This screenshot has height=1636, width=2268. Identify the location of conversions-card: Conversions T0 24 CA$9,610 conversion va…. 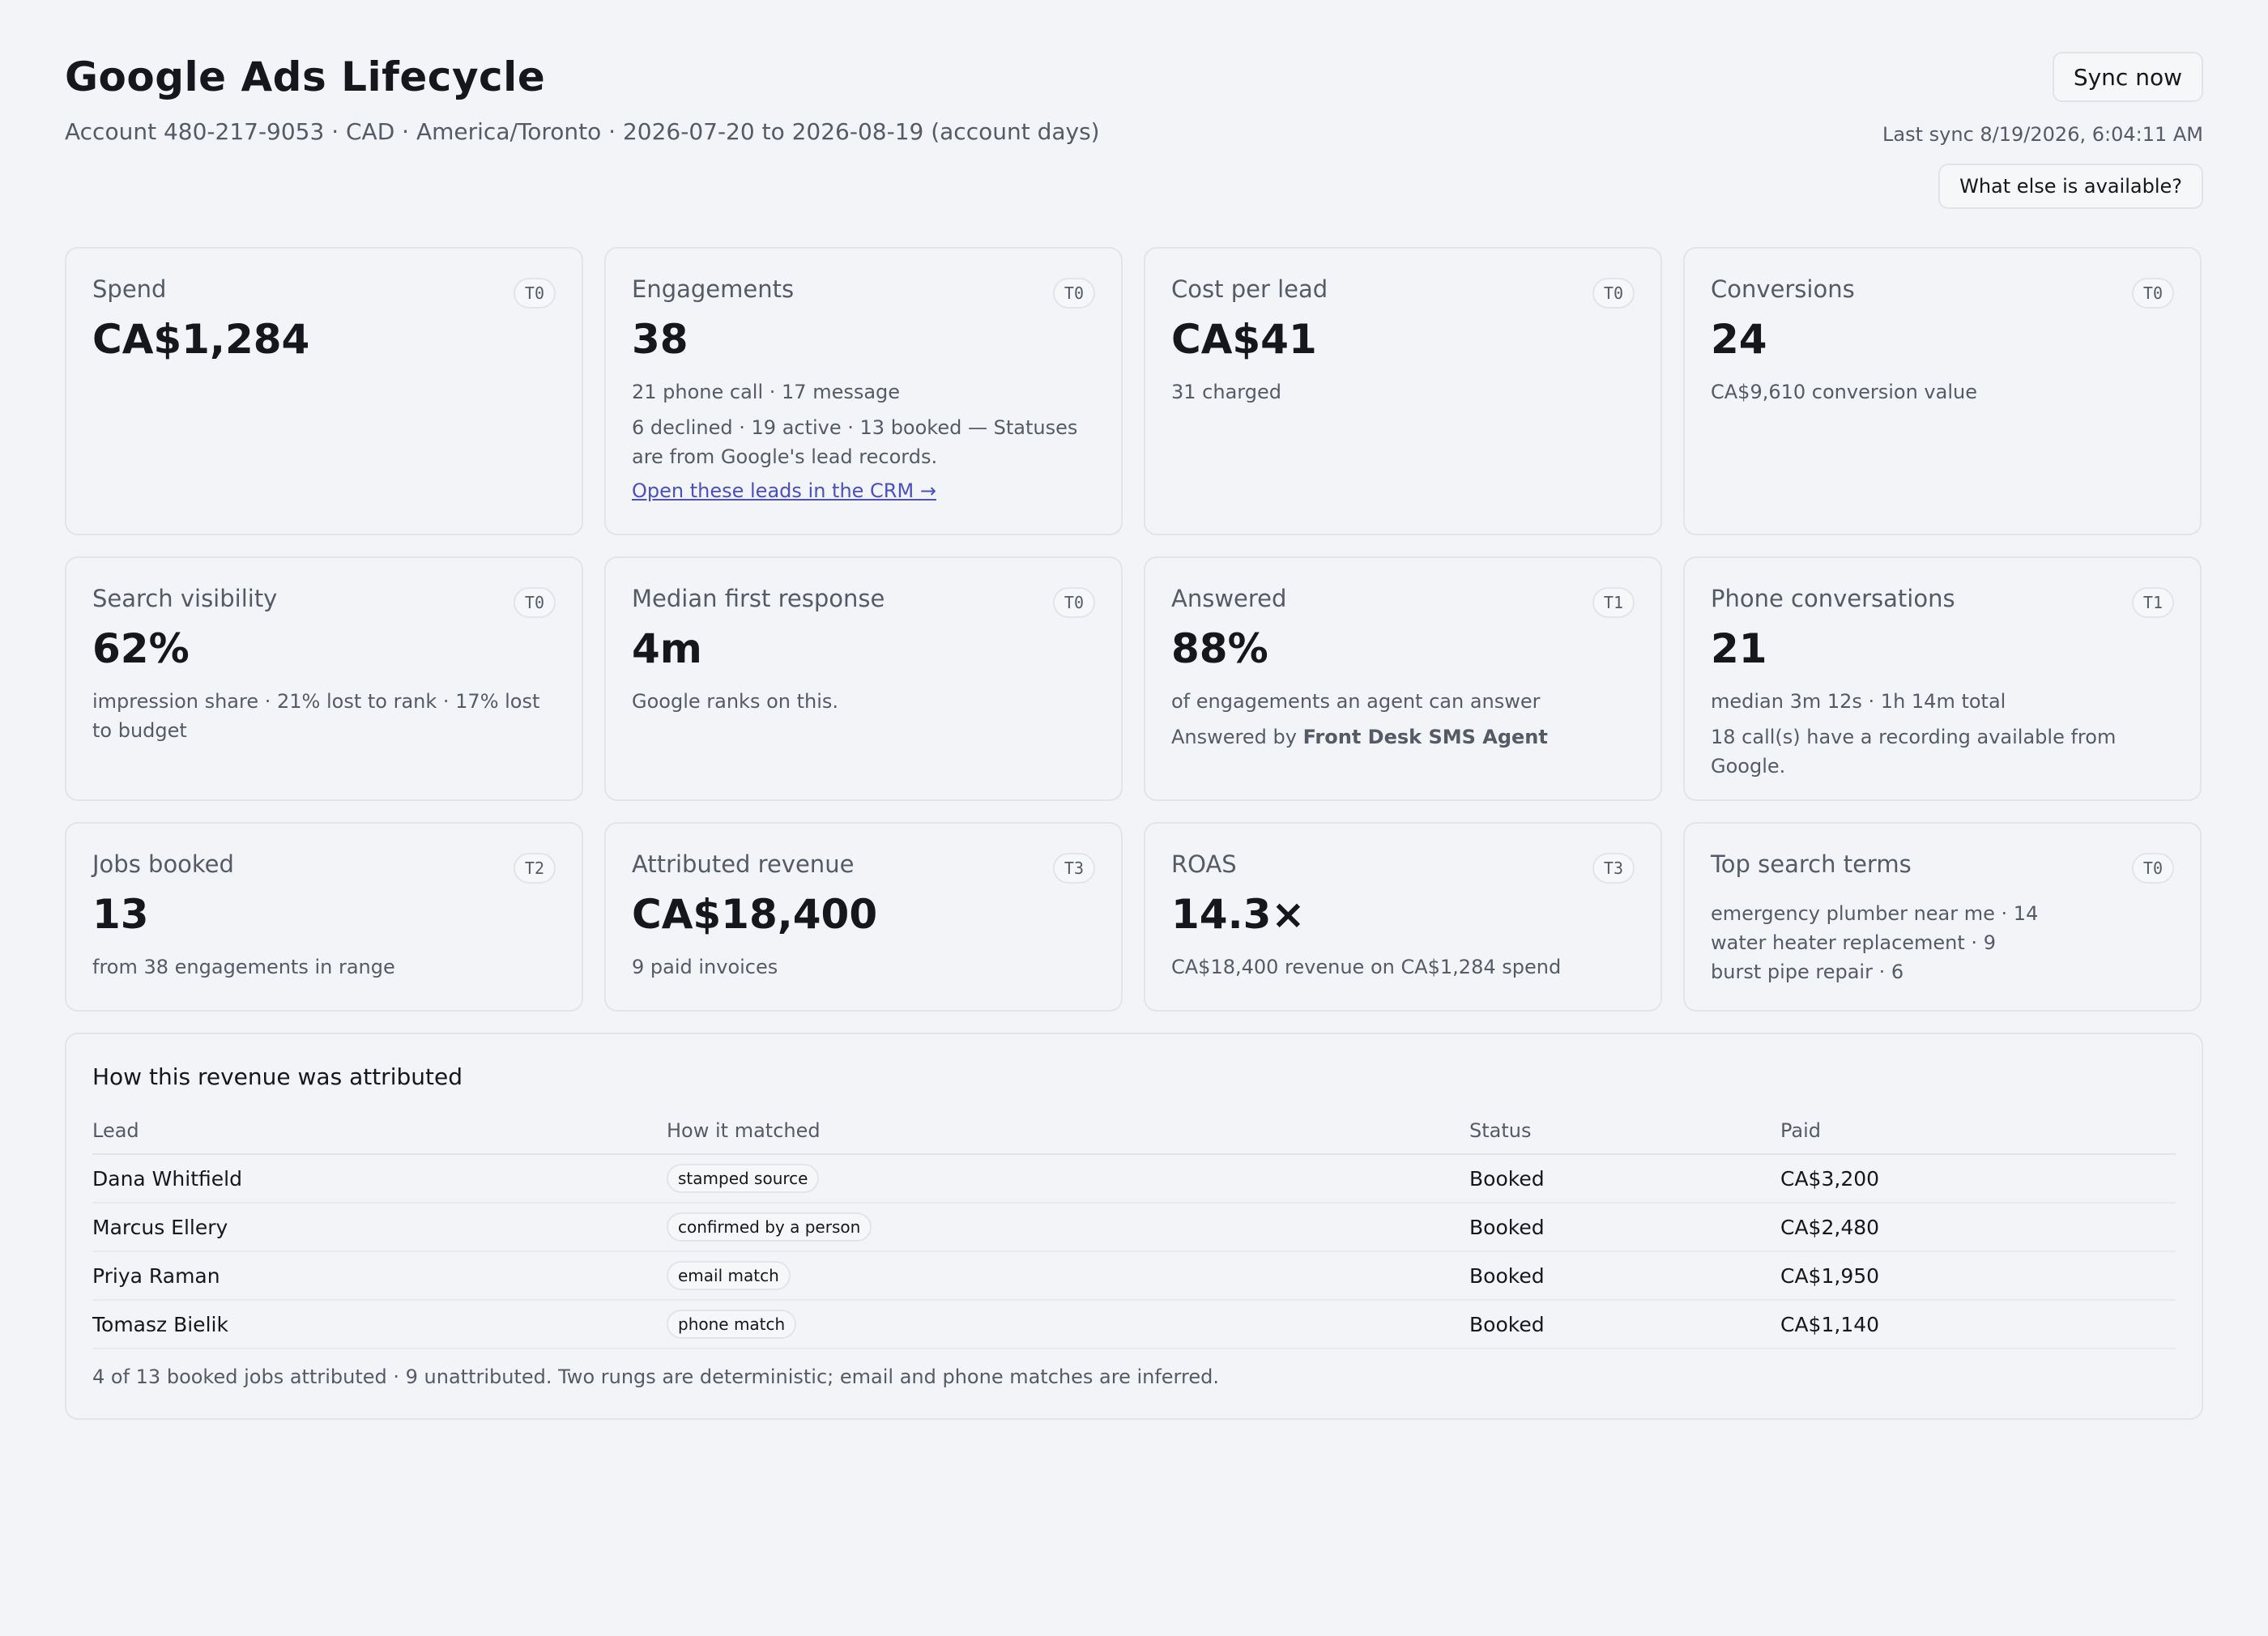
(1942, 391).